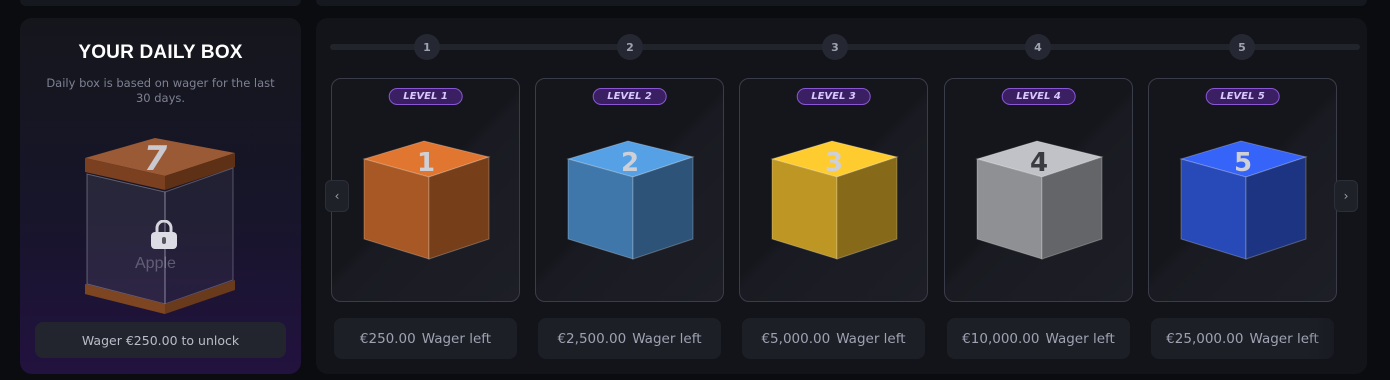  What do you see at coordinates (630, 47) in the screenshot?
I see `progress-step-2: 2` at bounding box center [630, 47].